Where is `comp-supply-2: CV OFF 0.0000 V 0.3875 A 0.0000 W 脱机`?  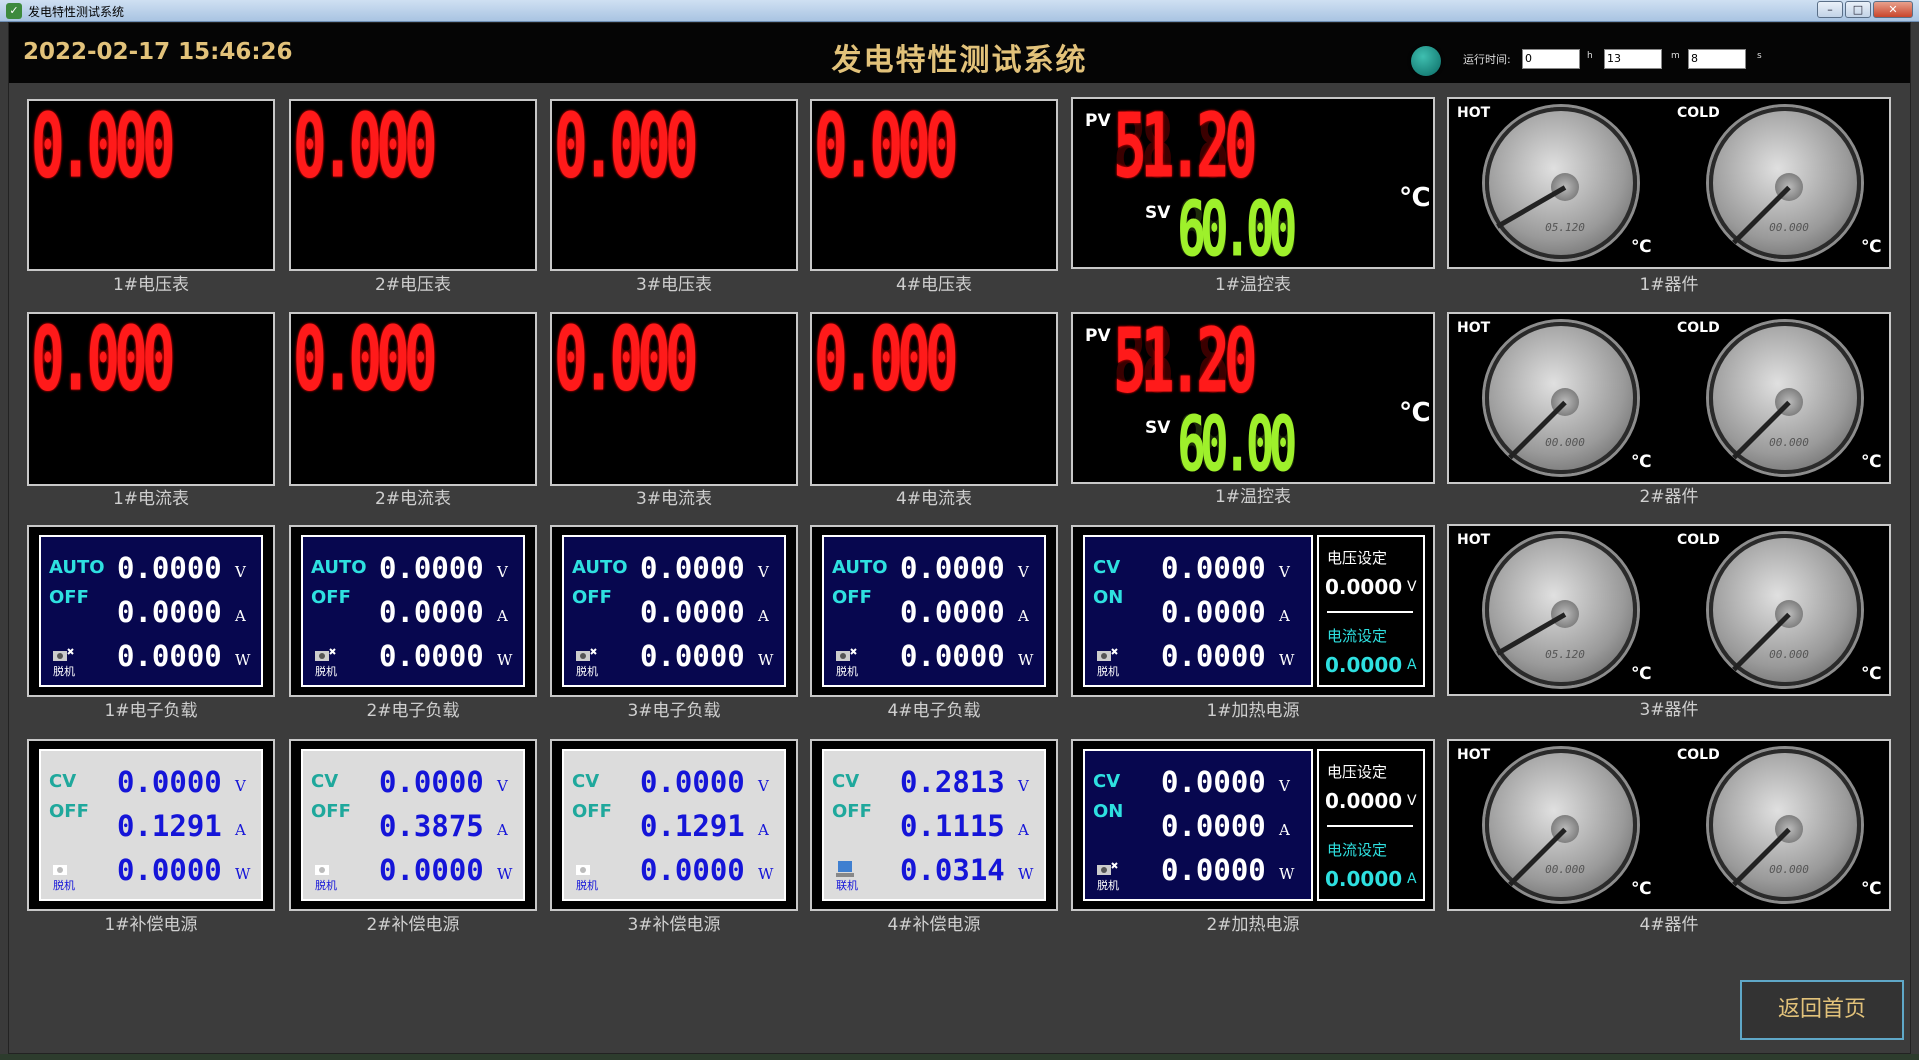 comp-supply-2: CV OFF 0.0000 V 0.3875 A 0.0000 W 脱机 is located at coordinates (413, 825).